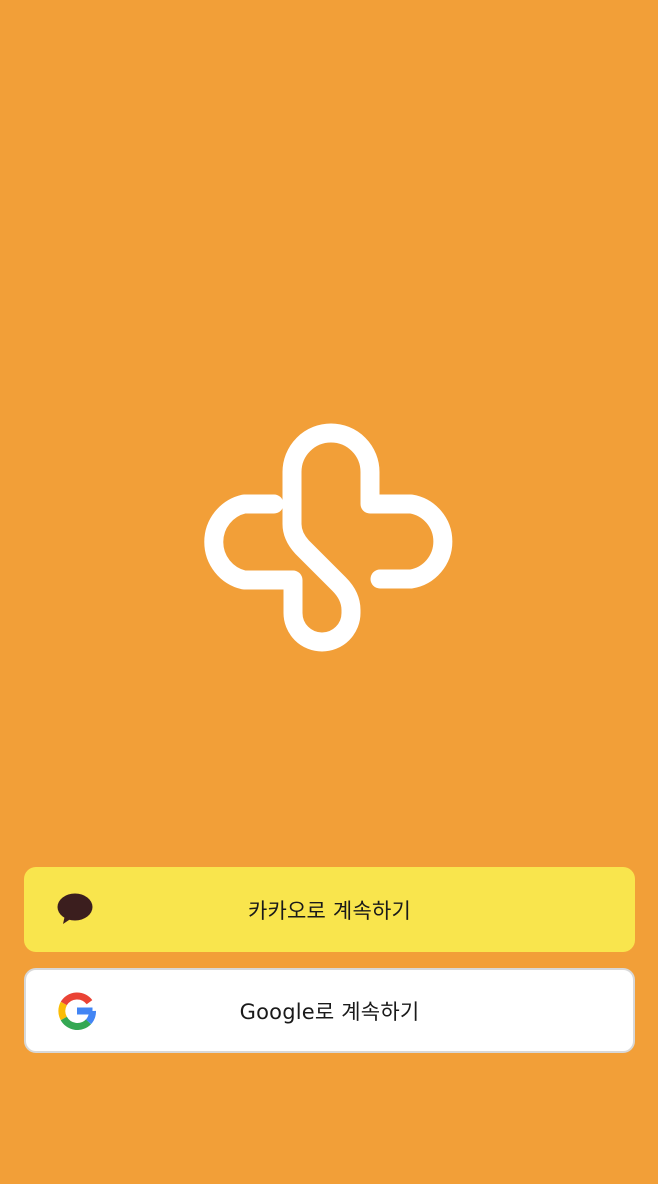  What do you see at coordinates (330, 546) in the screenshot?
I see `app-logo-plus-icon` at bounding box center [330, 546].